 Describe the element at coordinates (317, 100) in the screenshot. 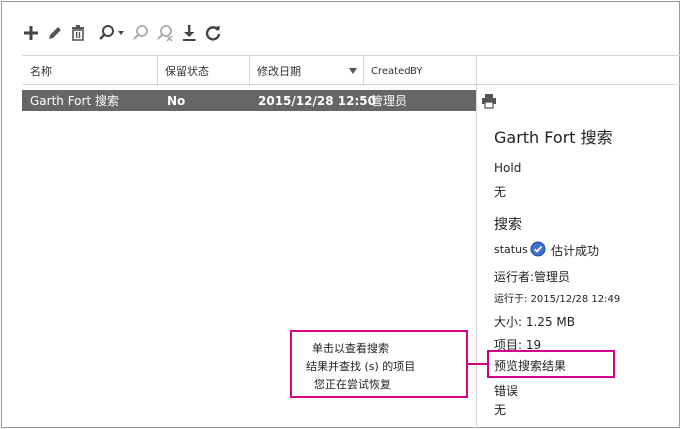

I see `row-modified: 2015/12/28 12:50` at that location.